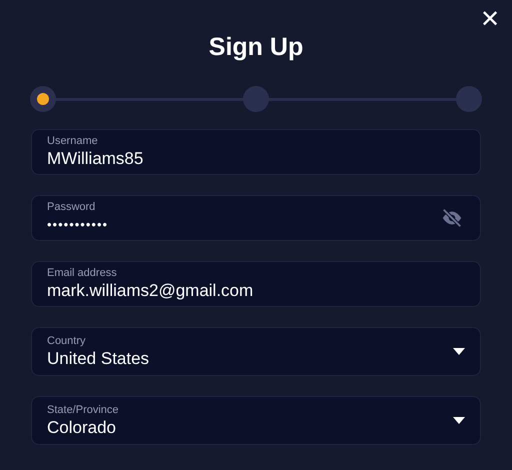 Image resolution: width=512 pixels, height=470 pixels. Describe the element at coordinates (71, 207) in the screenshot. I see `field-label: Password` at that location.